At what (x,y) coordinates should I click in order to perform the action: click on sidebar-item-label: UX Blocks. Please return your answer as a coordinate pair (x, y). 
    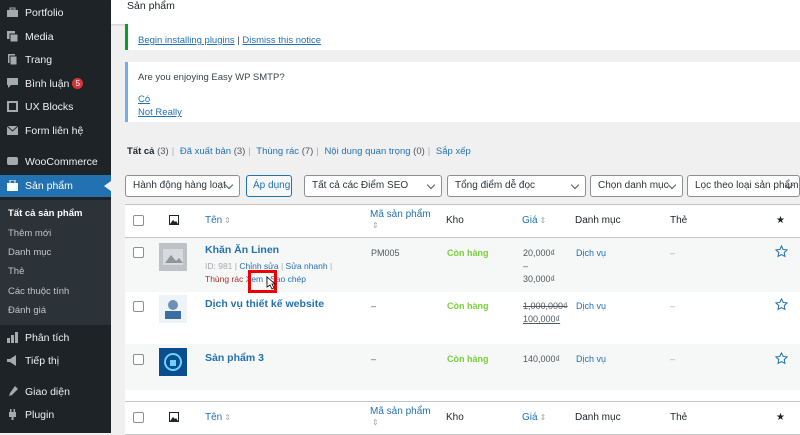
    Looking at the image, I should click on (49, 107).